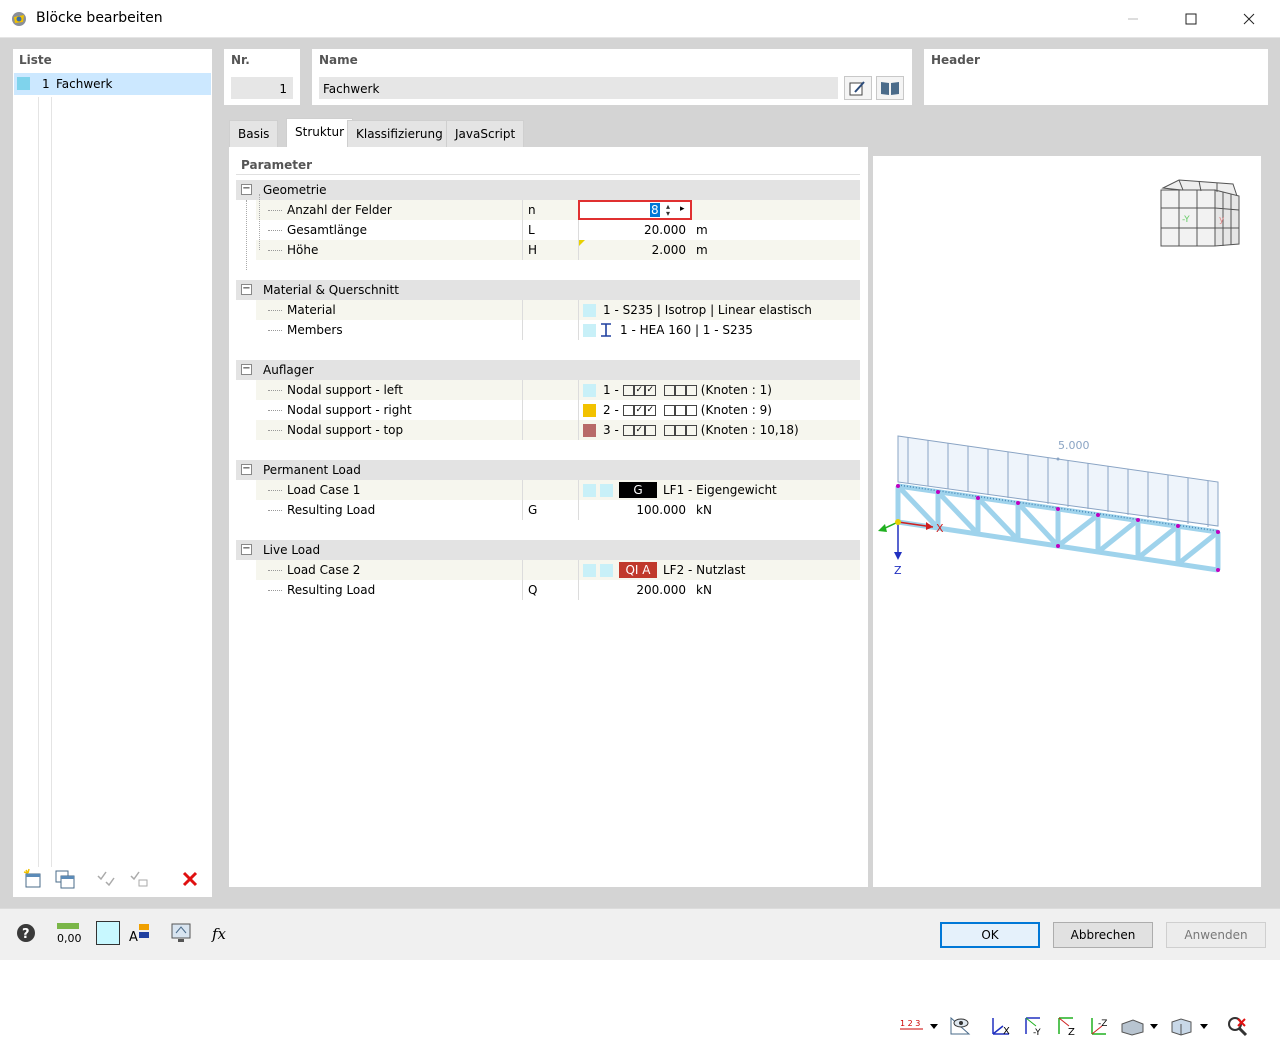 This screenshot has height=1040, width=1280. Describe the element at coordinates (108, 933) in the screenshot. I see `color-swatch-button` at that location.